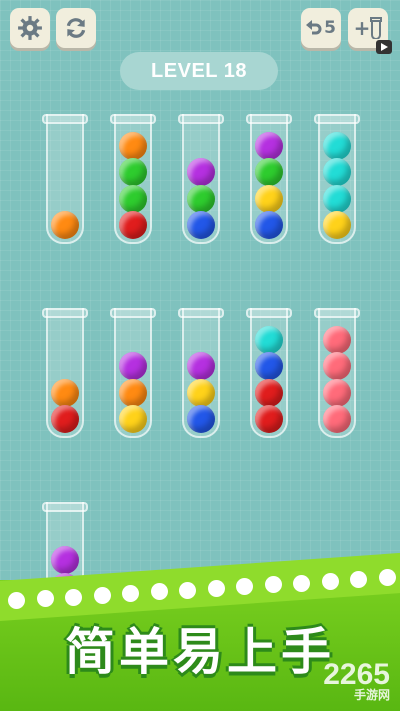 The width and height of the screenshot is (400, 711). I want to click on video-ad-badge, so click(384, 47).